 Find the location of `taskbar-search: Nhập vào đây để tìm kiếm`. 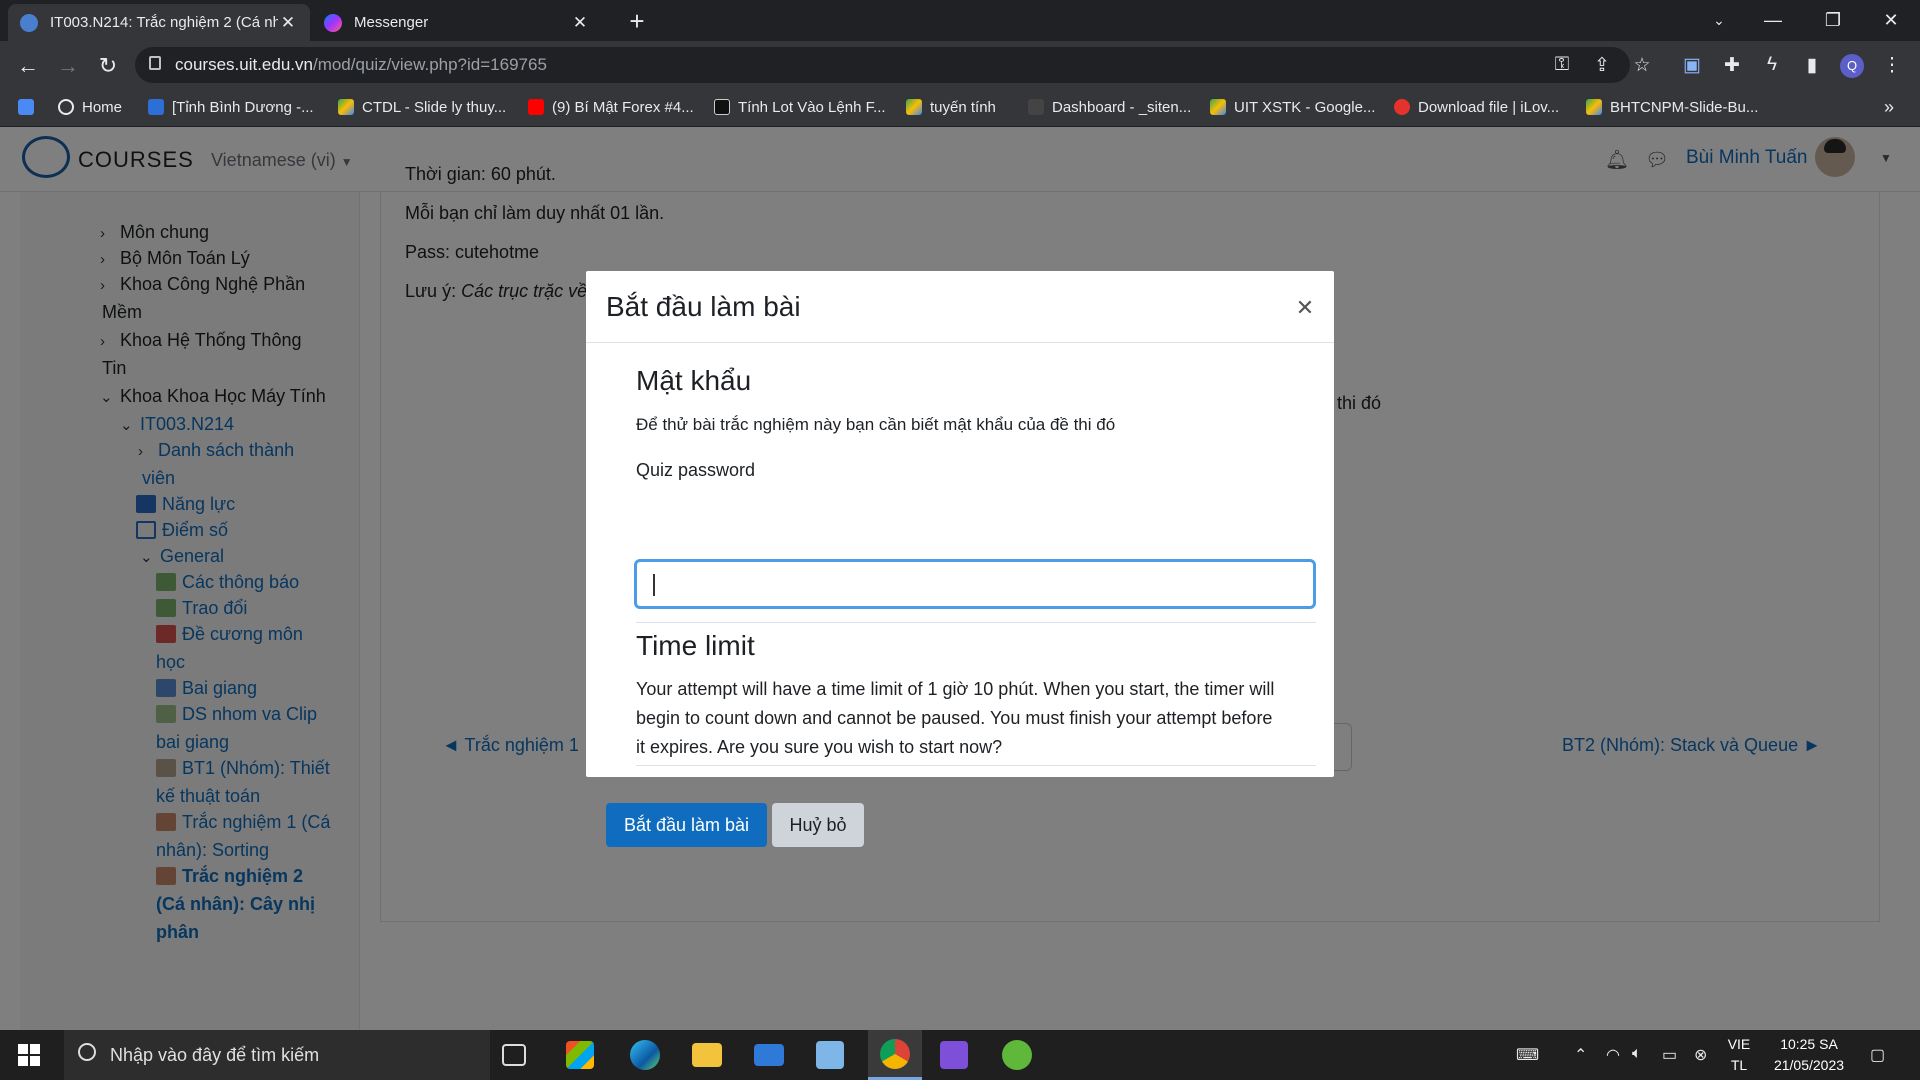

taskbar-search: Nhập vào đây để tìm kiếm is located at coordinates (277, 1055).